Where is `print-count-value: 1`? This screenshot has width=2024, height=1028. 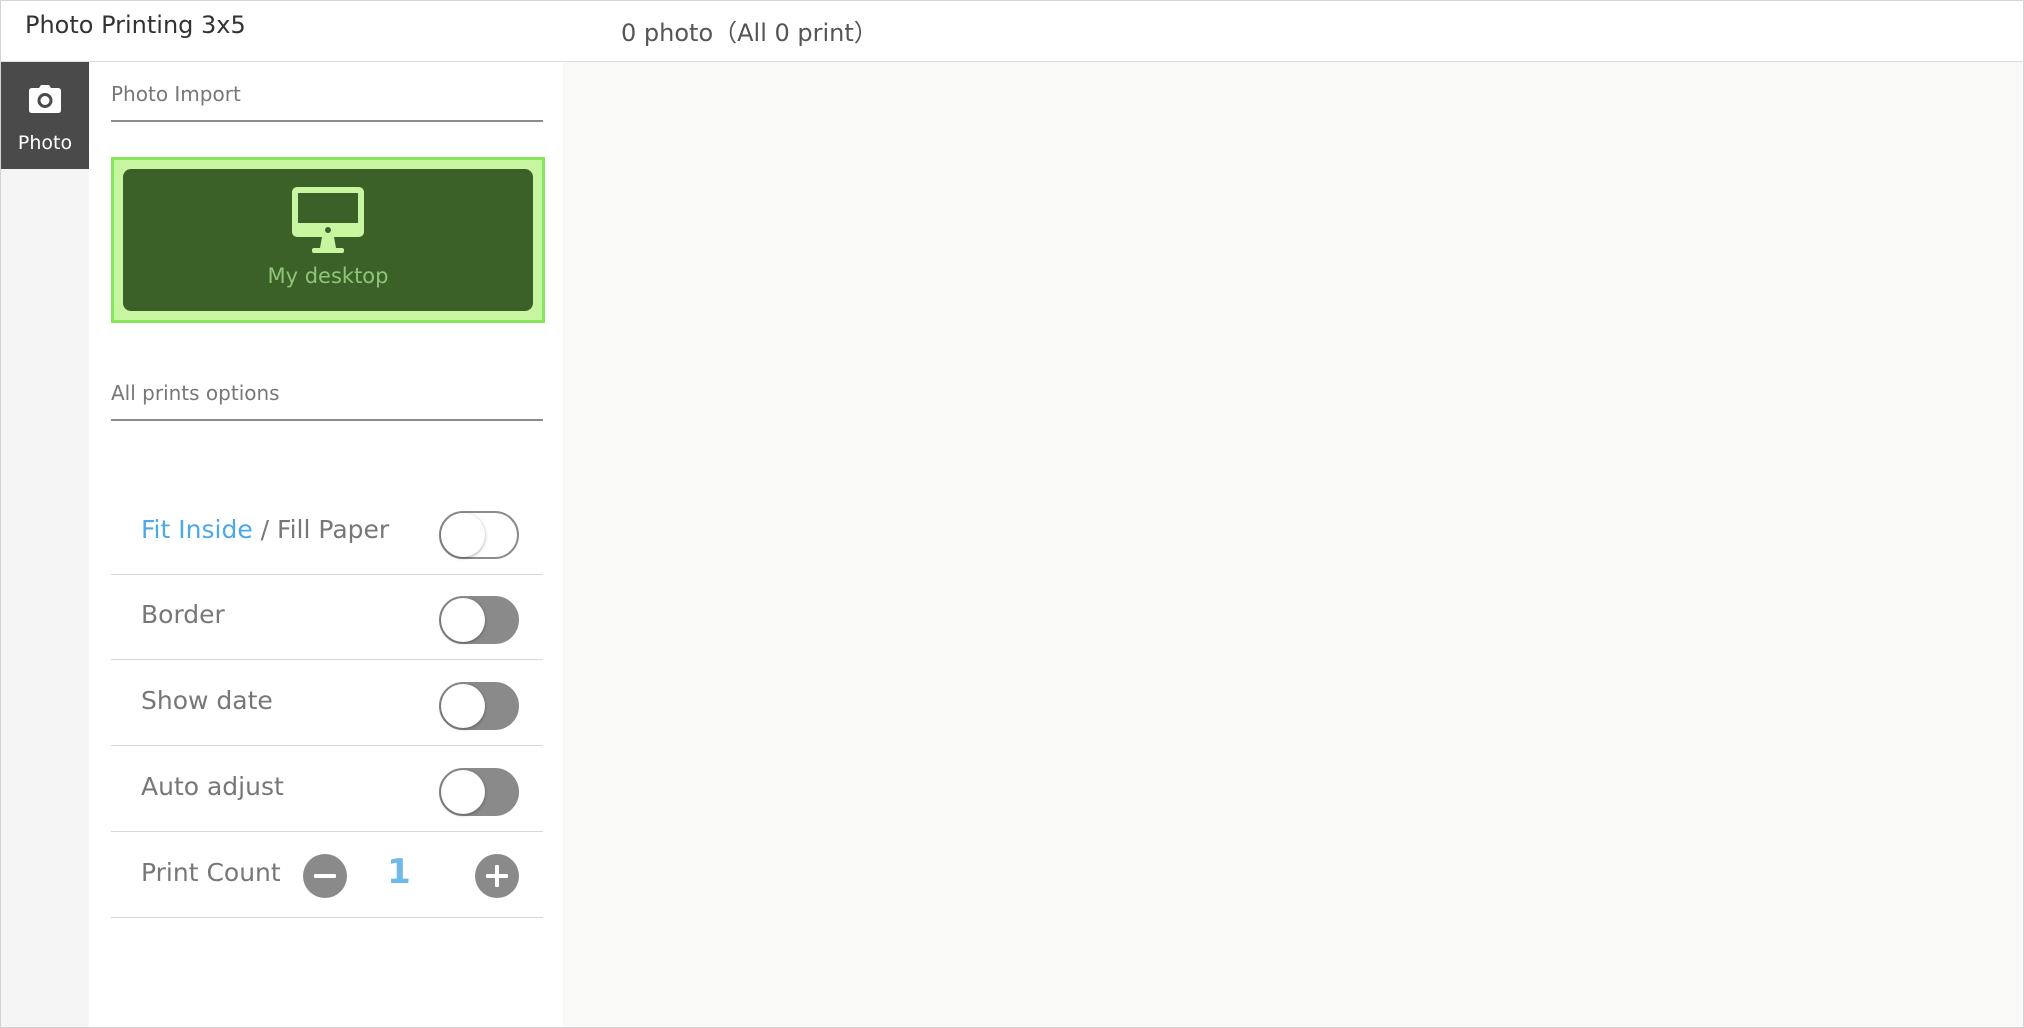
print-count-value: 1 is located at coordinates (399, 872).